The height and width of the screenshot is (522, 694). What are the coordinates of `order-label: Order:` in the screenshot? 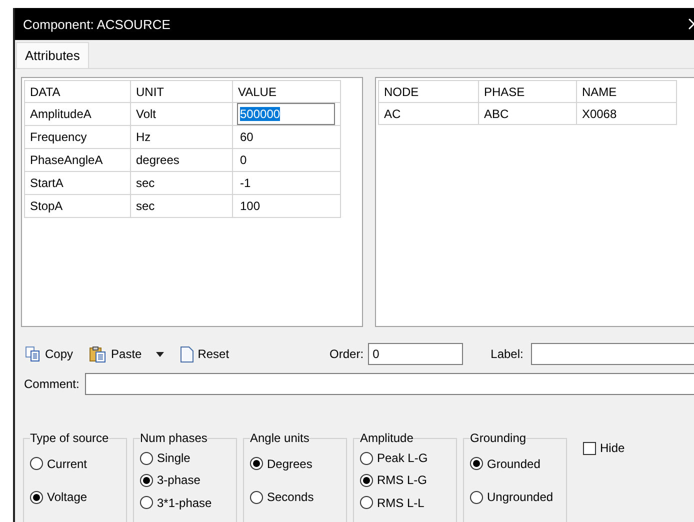 It's located at (347, 354).